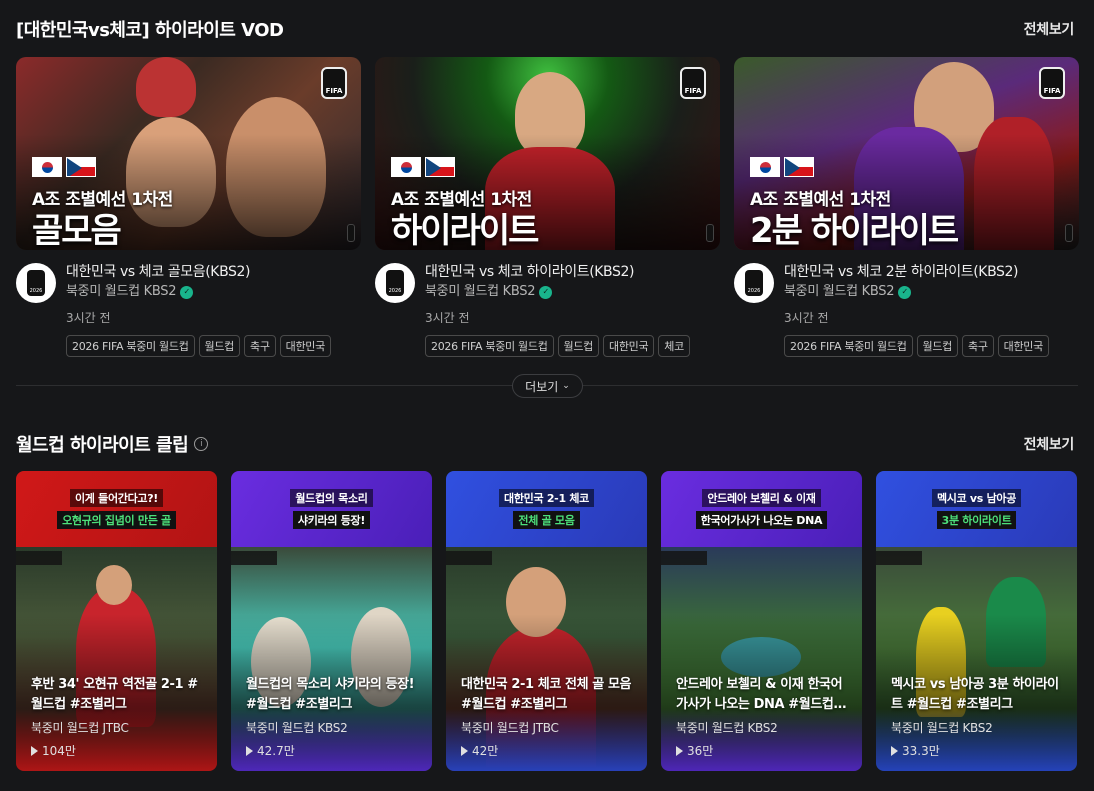 The image size is (1094, 791). What do you see at coordinates (117, 695) in the screenshot?
I see `clip-title: 후반 34' 오현규 역전골 2-1 #월드컵 #조별리그` at bounding box center [117, 695].